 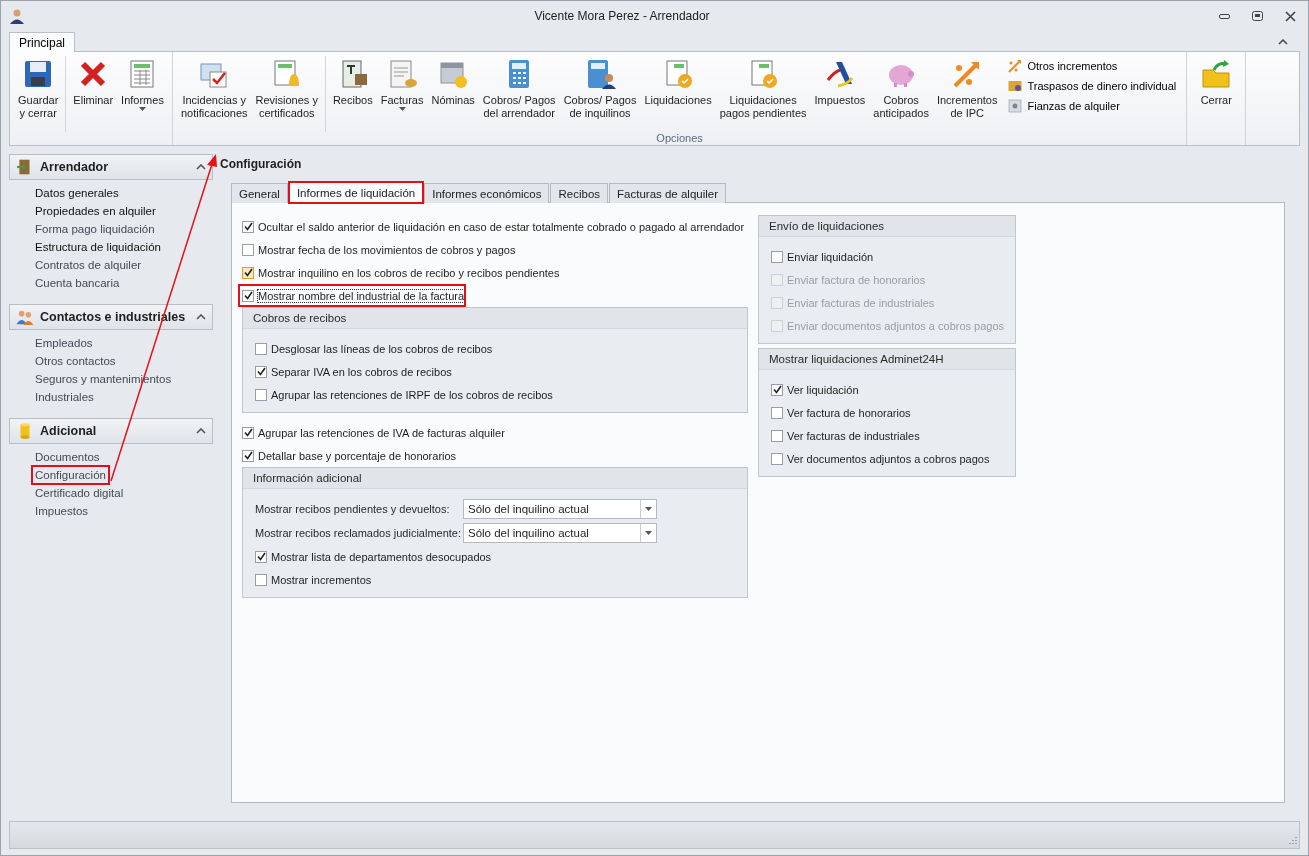 I want to click on safe-icon, so click(x=1015, y=106).